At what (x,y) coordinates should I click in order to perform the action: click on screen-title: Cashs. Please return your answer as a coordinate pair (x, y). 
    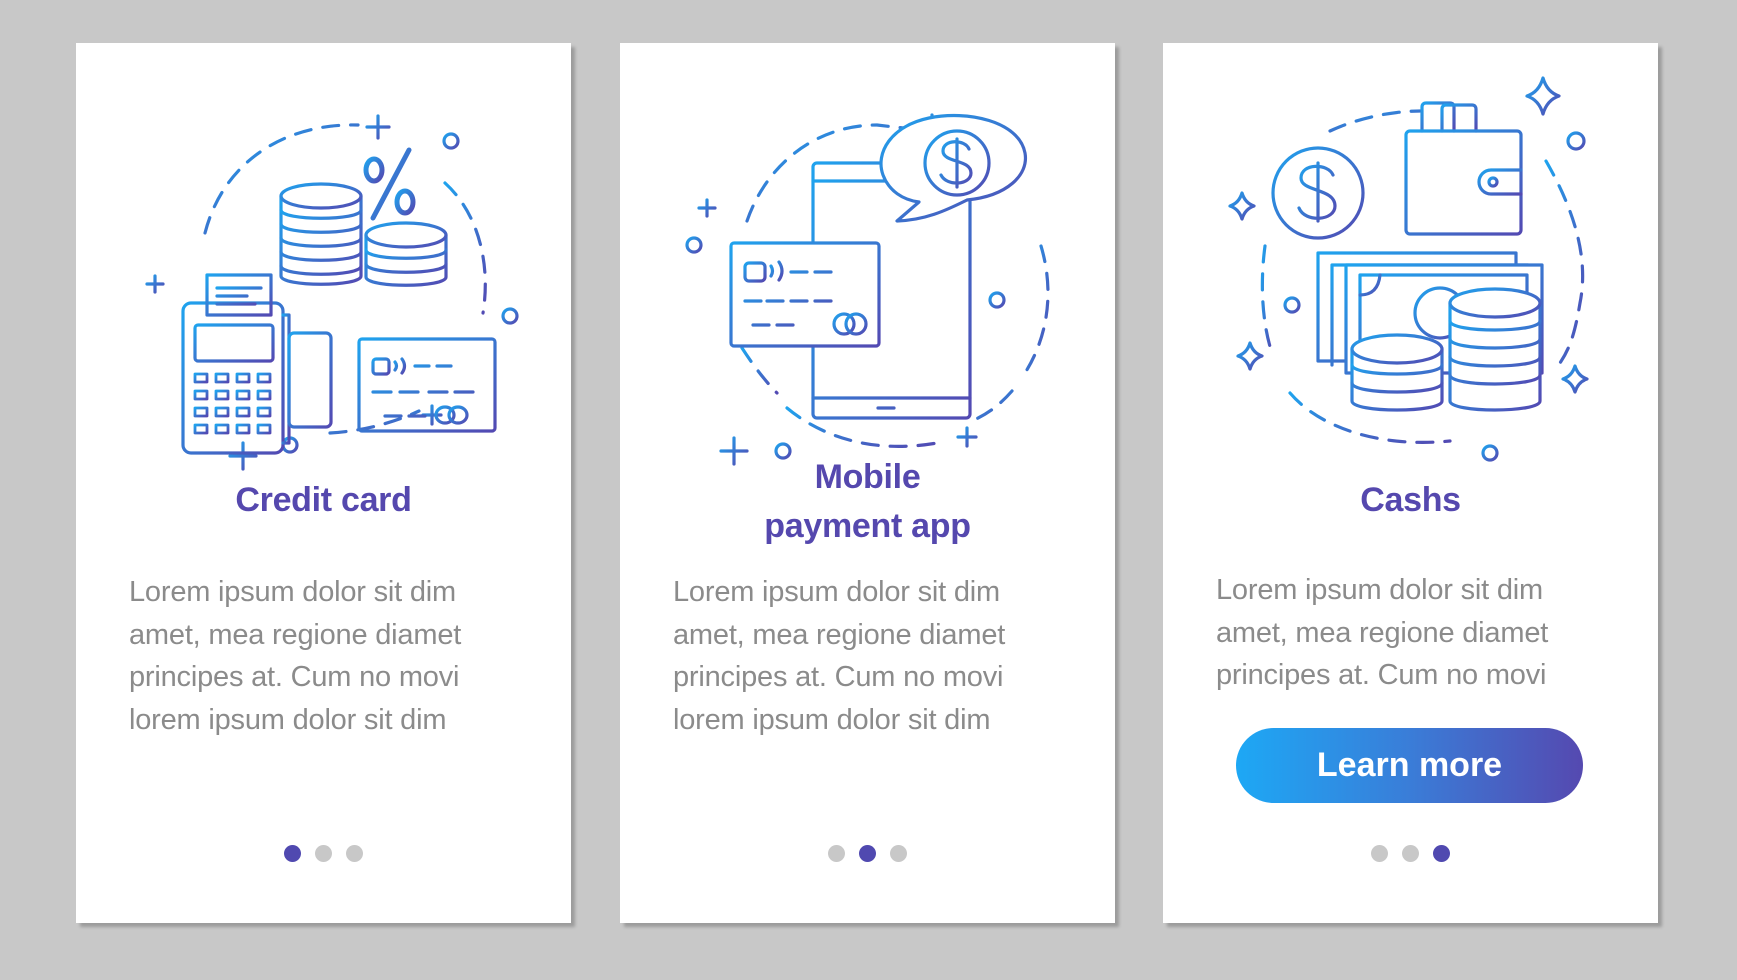
    Looking at the image, I should click on (1410, 500).